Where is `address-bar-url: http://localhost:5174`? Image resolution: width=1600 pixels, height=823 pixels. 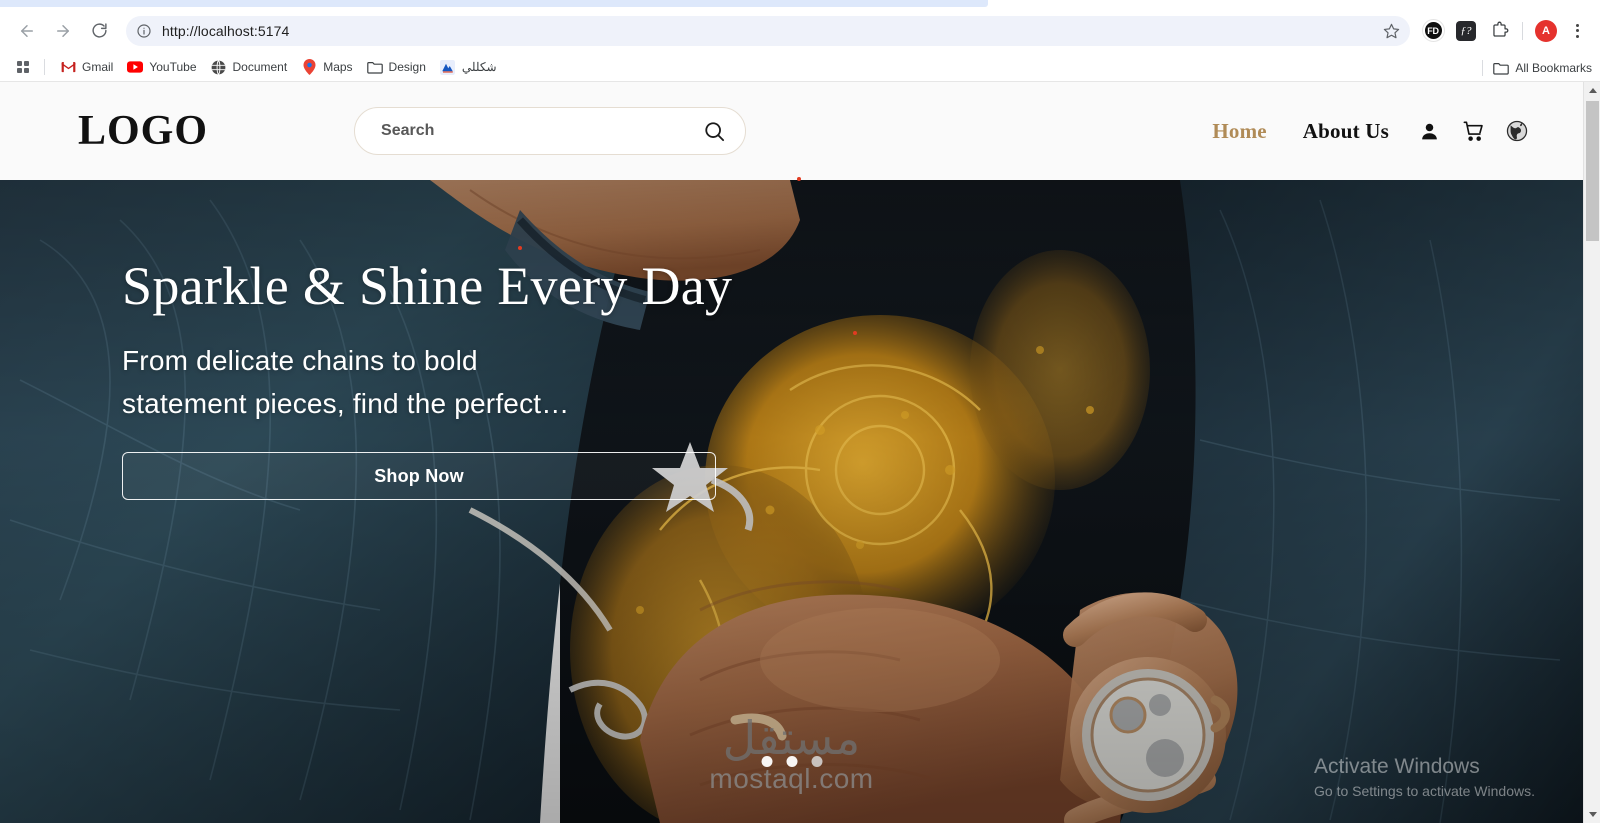 address-bar-url: http://localhost:5174 is located at coordinates (226, 30).